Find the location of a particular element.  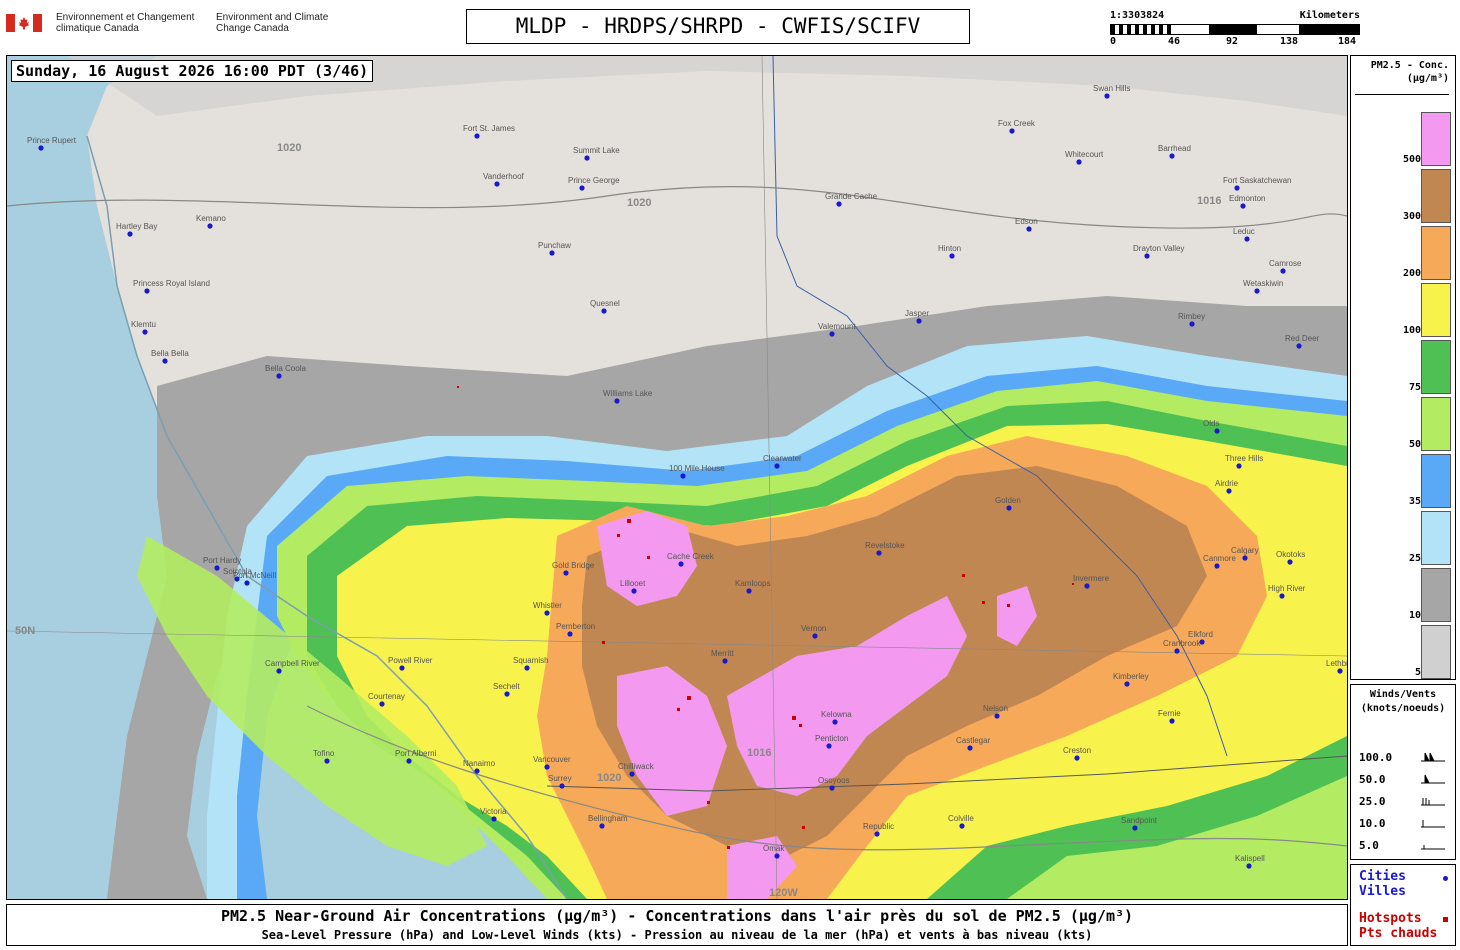

grid-label-120w: 120W is located at coordinates (783, 893).